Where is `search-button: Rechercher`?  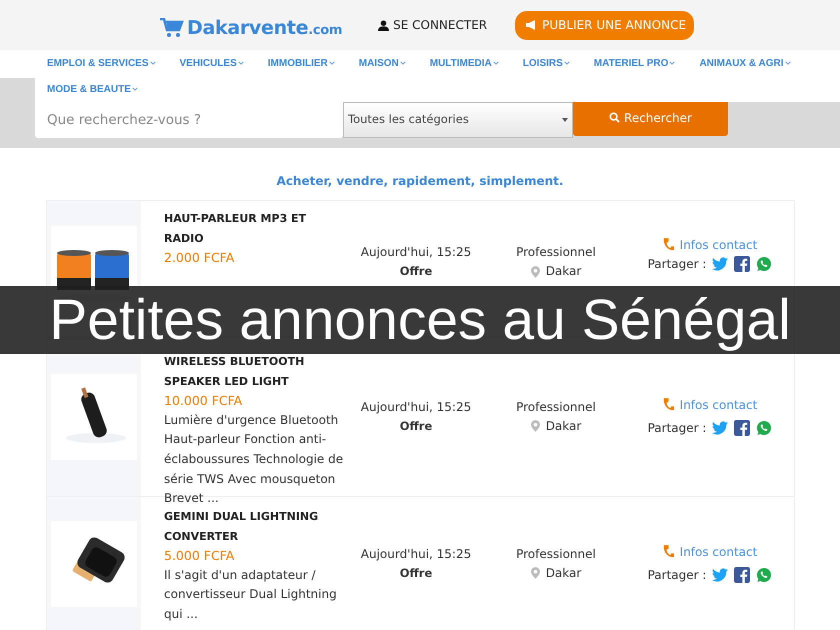
search-button: Rechercher is located at coordinates (650, 119).